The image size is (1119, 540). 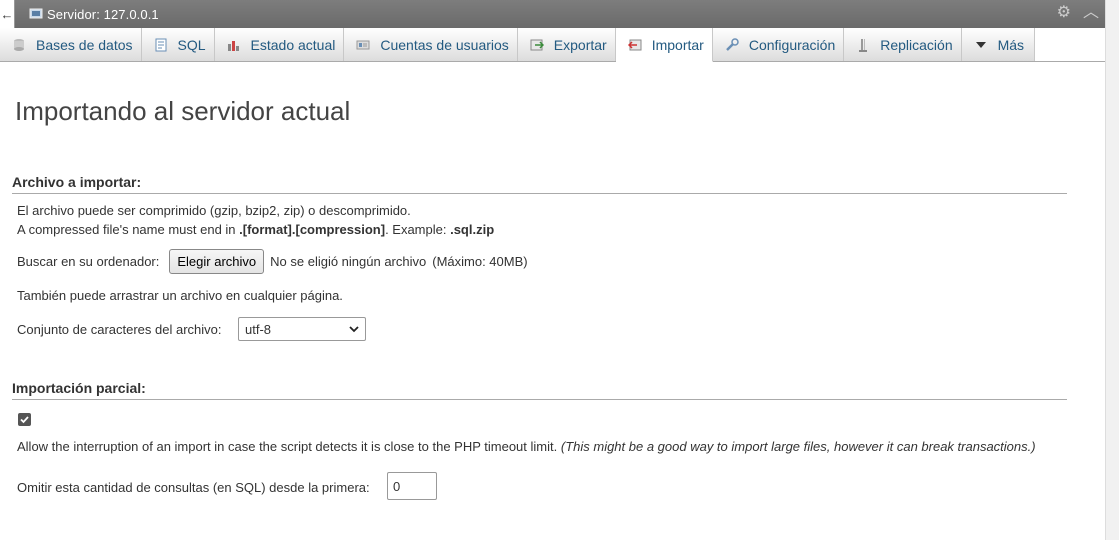 What do you see at coordinates (36, 14) in the screenshot?
I see `server-icon` at bounding box center [36, 14].